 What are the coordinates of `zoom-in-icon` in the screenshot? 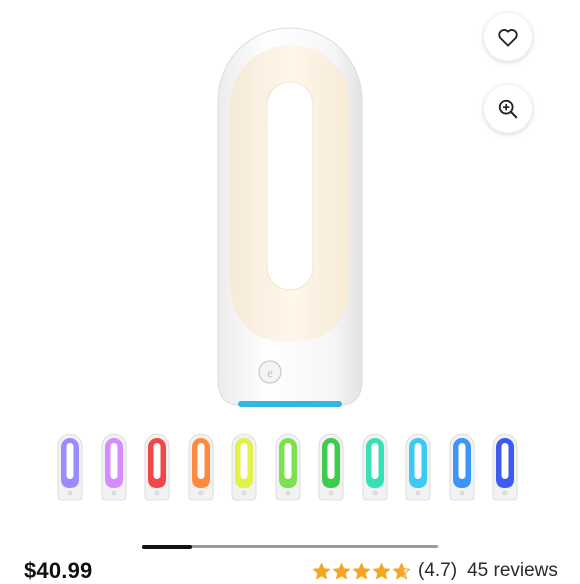 It's located at (508, 109).